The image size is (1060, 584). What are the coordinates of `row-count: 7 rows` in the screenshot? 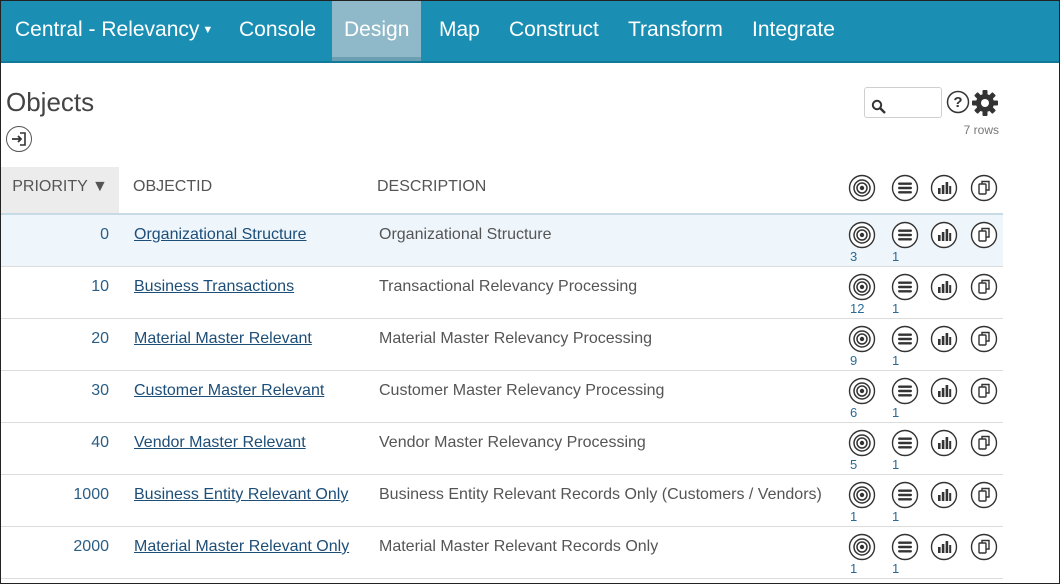 It's located at (981, 130).